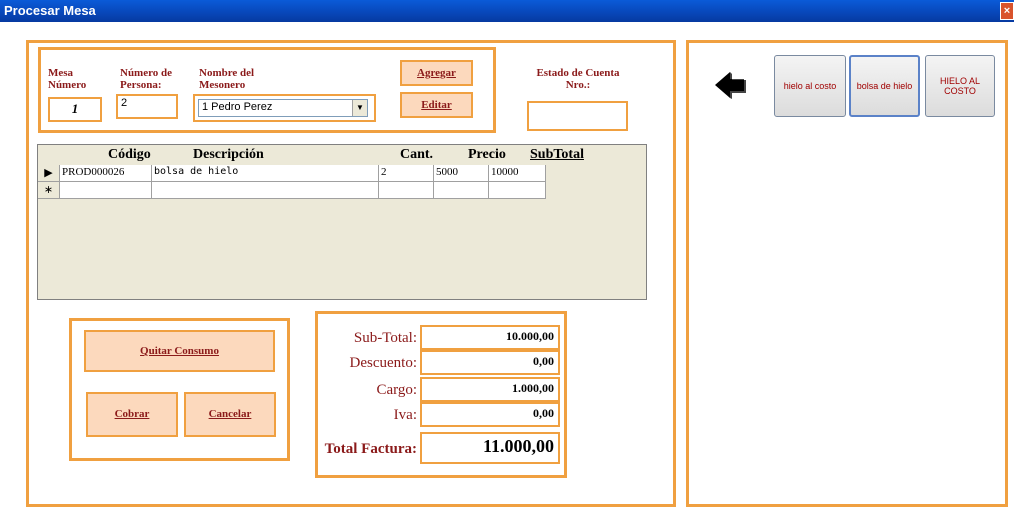  Describe the element at coordinates (49, 173) in the screenshot. I see `row-selector: ▶` at that location.